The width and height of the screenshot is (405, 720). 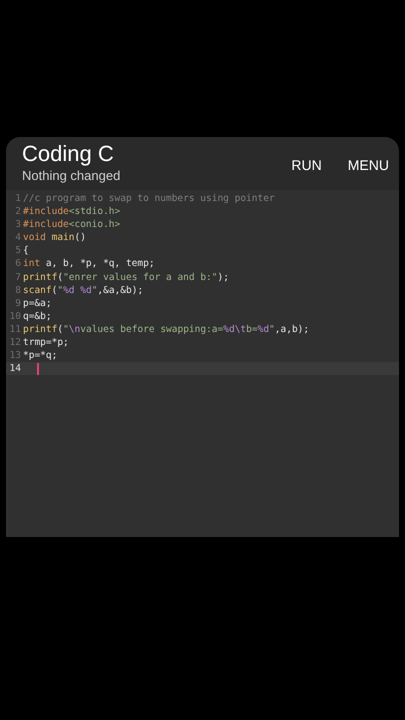 What do you see at coordinates (148, 199) in the screenshot?
I see `code-line: //c program to swap to numbers using pointer` at bounding box center [148, 199].